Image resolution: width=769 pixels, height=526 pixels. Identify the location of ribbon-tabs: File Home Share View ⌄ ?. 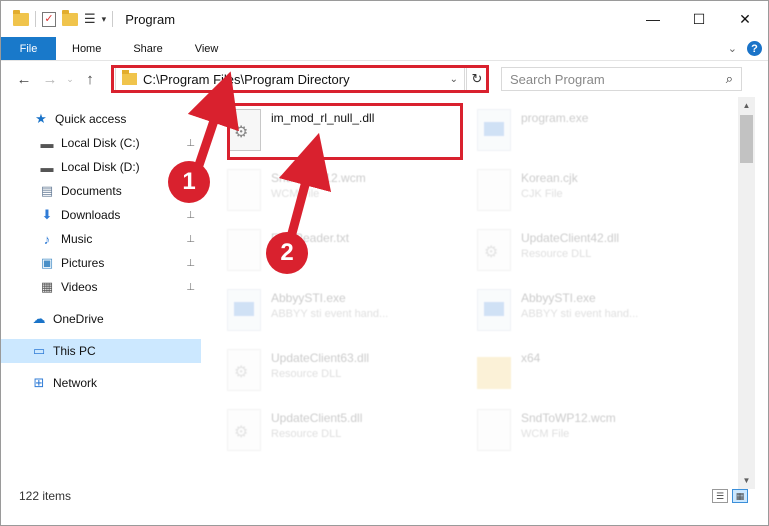
(384, 49).